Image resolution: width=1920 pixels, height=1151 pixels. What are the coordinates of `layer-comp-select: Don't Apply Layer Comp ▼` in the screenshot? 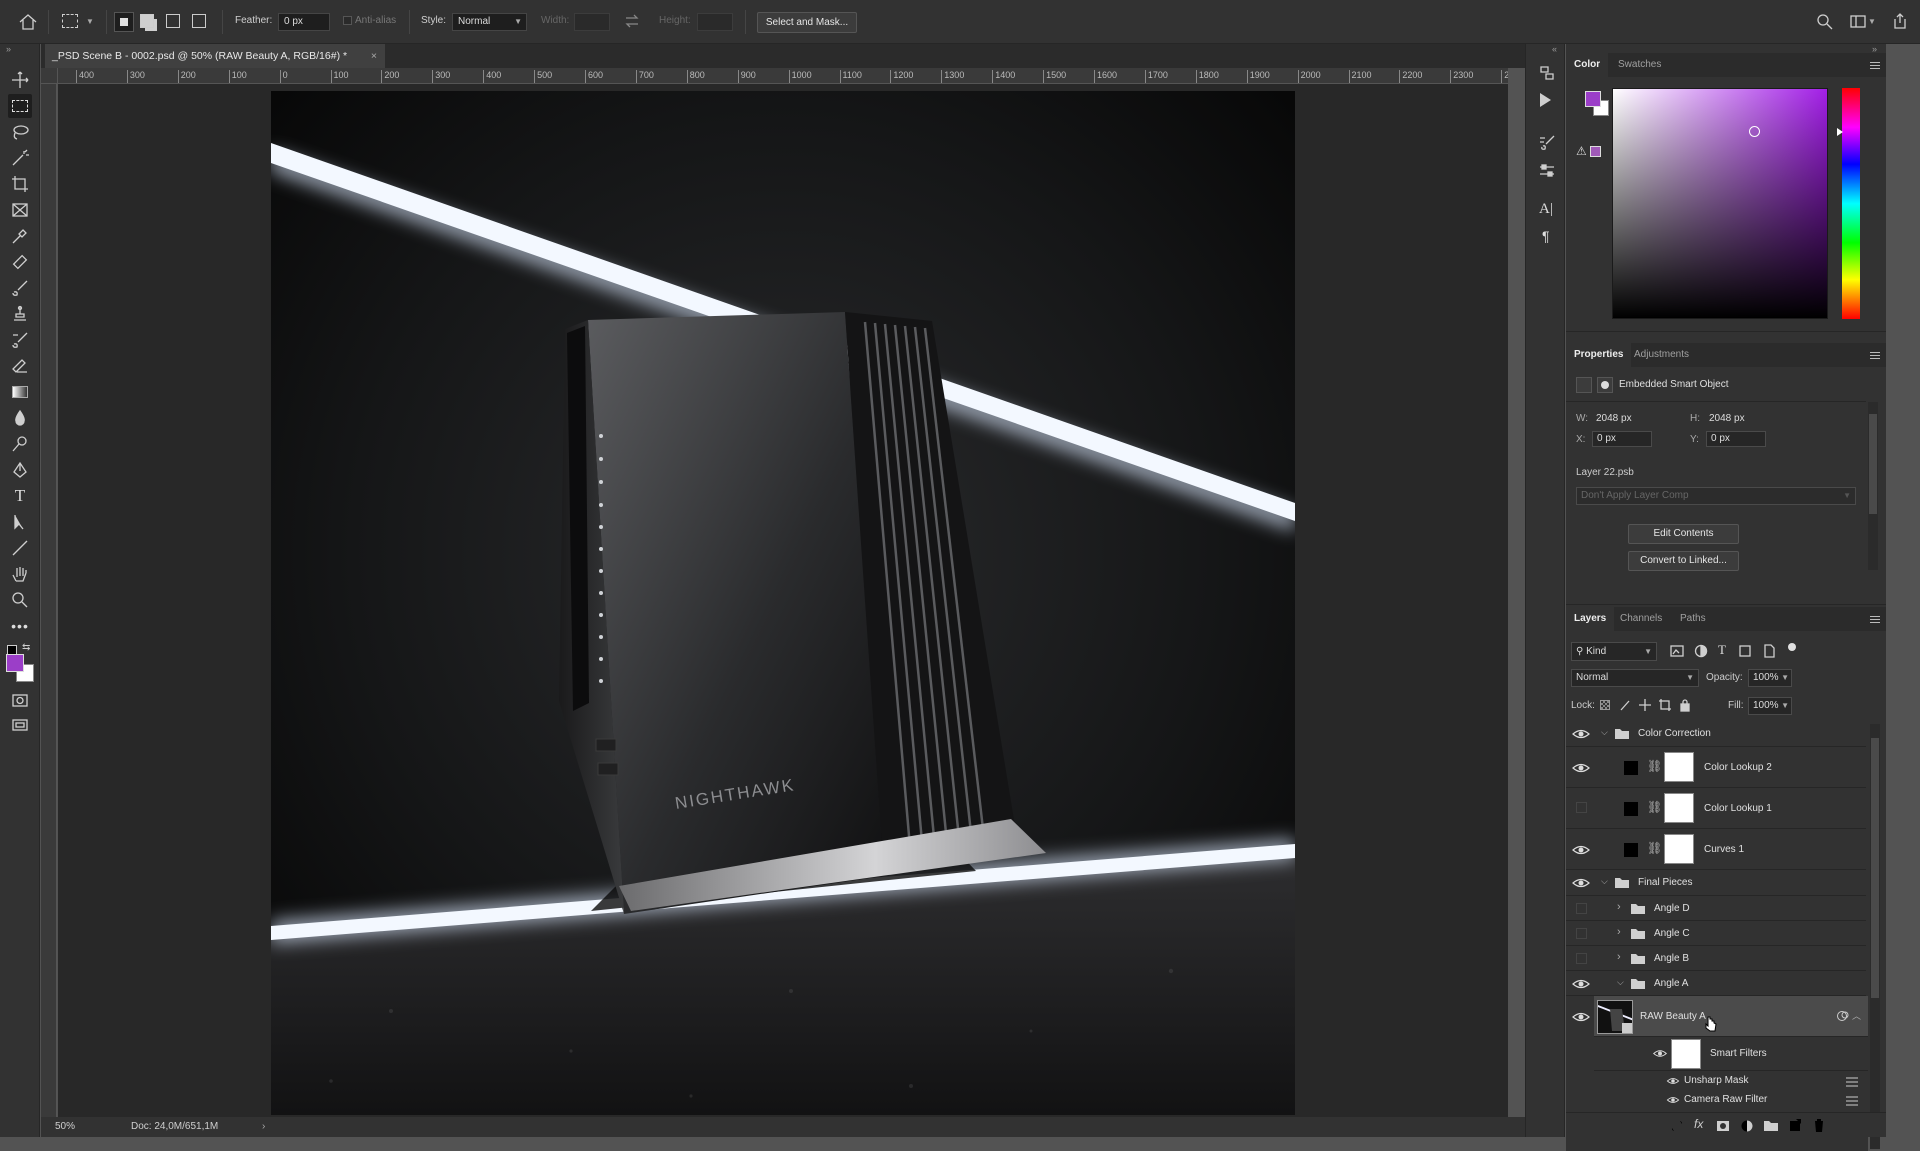 It's located at (1716, 496).